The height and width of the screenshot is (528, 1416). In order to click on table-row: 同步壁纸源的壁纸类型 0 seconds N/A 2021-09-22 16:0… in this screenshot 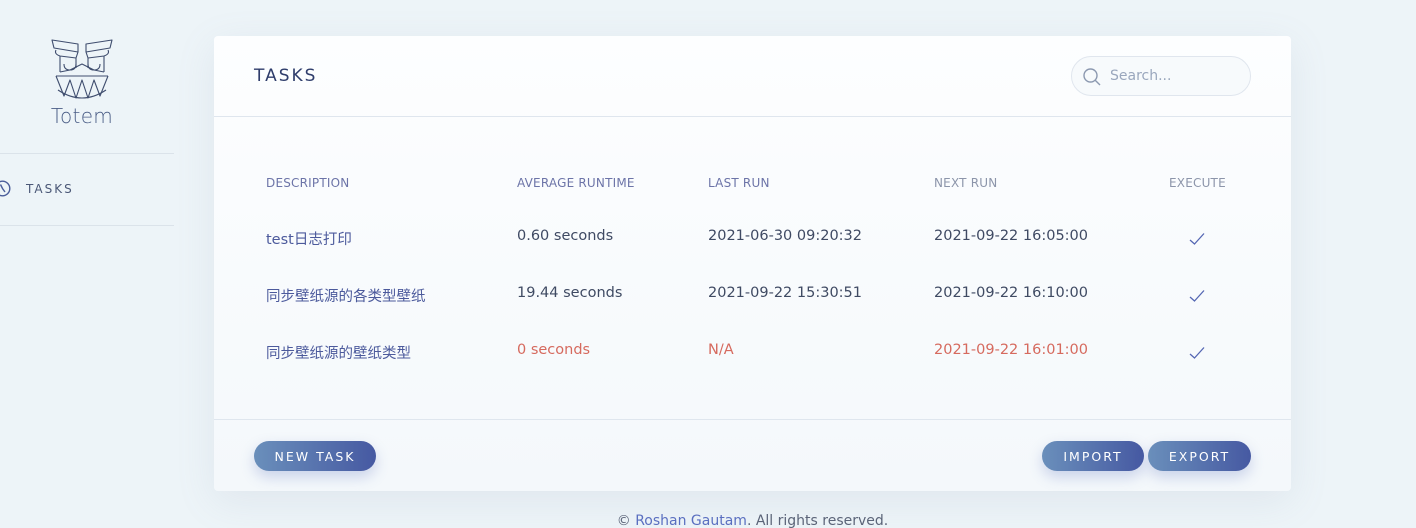, I will do `click(754, 362)`.